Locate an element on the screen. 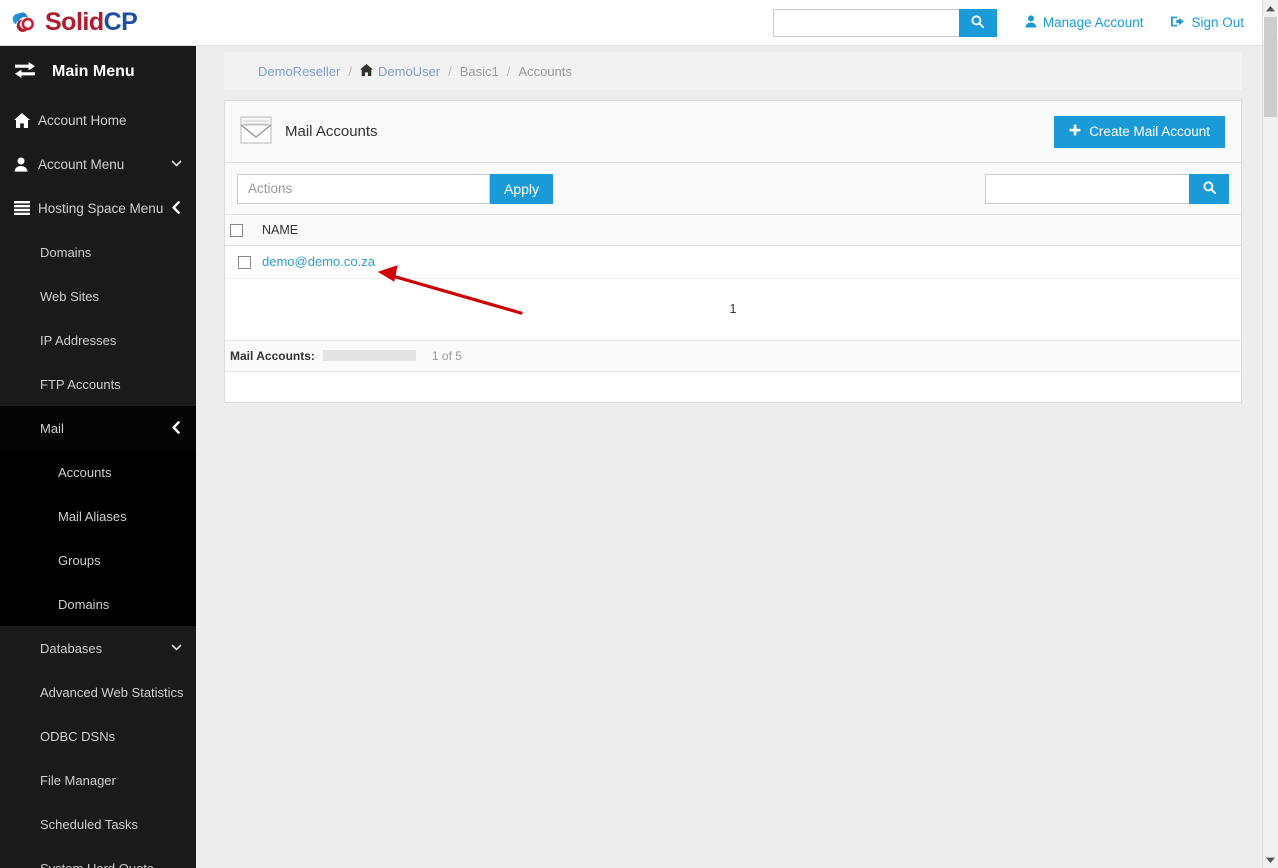  sidebar-item-accounts: Accounts is located at coordinates (98, 472).